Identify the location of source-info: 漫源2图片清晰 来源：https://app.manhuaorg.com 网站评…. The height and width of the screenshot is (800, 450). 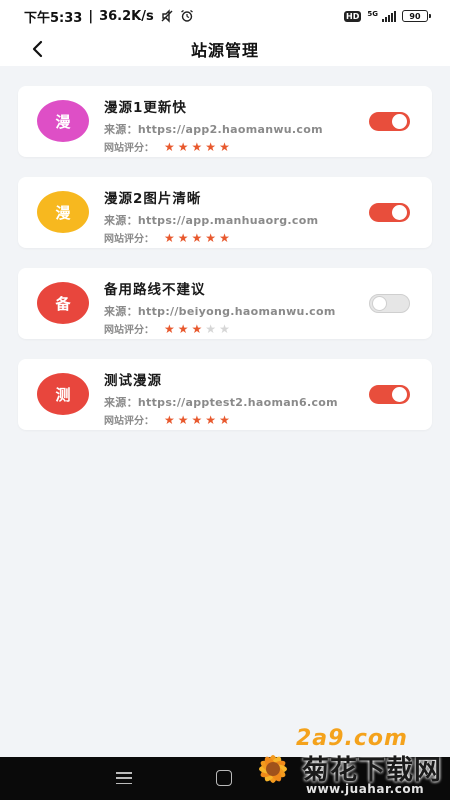
(211, 216).